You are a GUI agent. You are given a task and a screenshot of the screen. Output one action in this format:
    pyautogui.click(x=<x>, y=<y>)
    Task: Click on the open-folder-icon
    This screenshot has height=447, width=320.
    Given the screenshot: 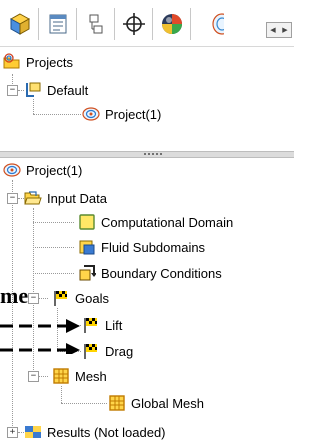 What is the action you would take?
    pyautogui.click(x=33, y=198)
    